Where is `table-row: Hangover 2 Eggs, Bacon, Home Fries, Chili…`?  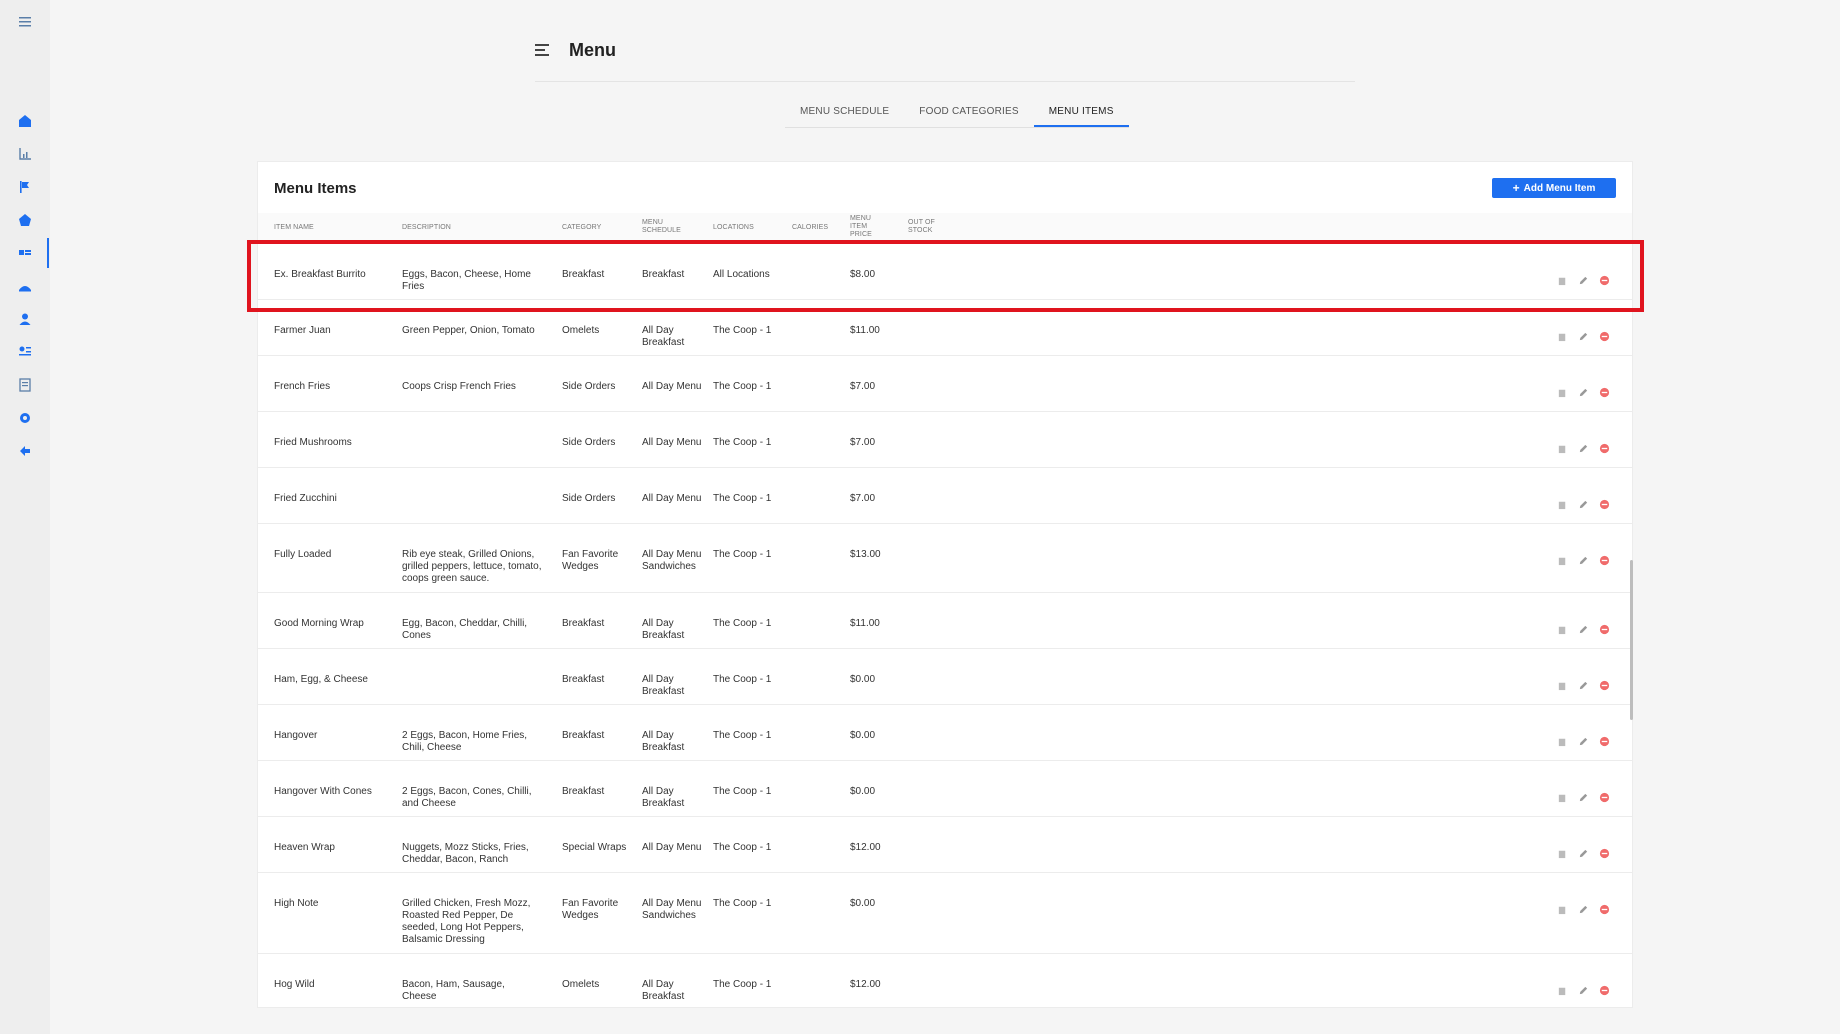
table-row: Hangover 2 Eggs, Bacon, Home Fries, Chili… is located at coordinates (945, 733).